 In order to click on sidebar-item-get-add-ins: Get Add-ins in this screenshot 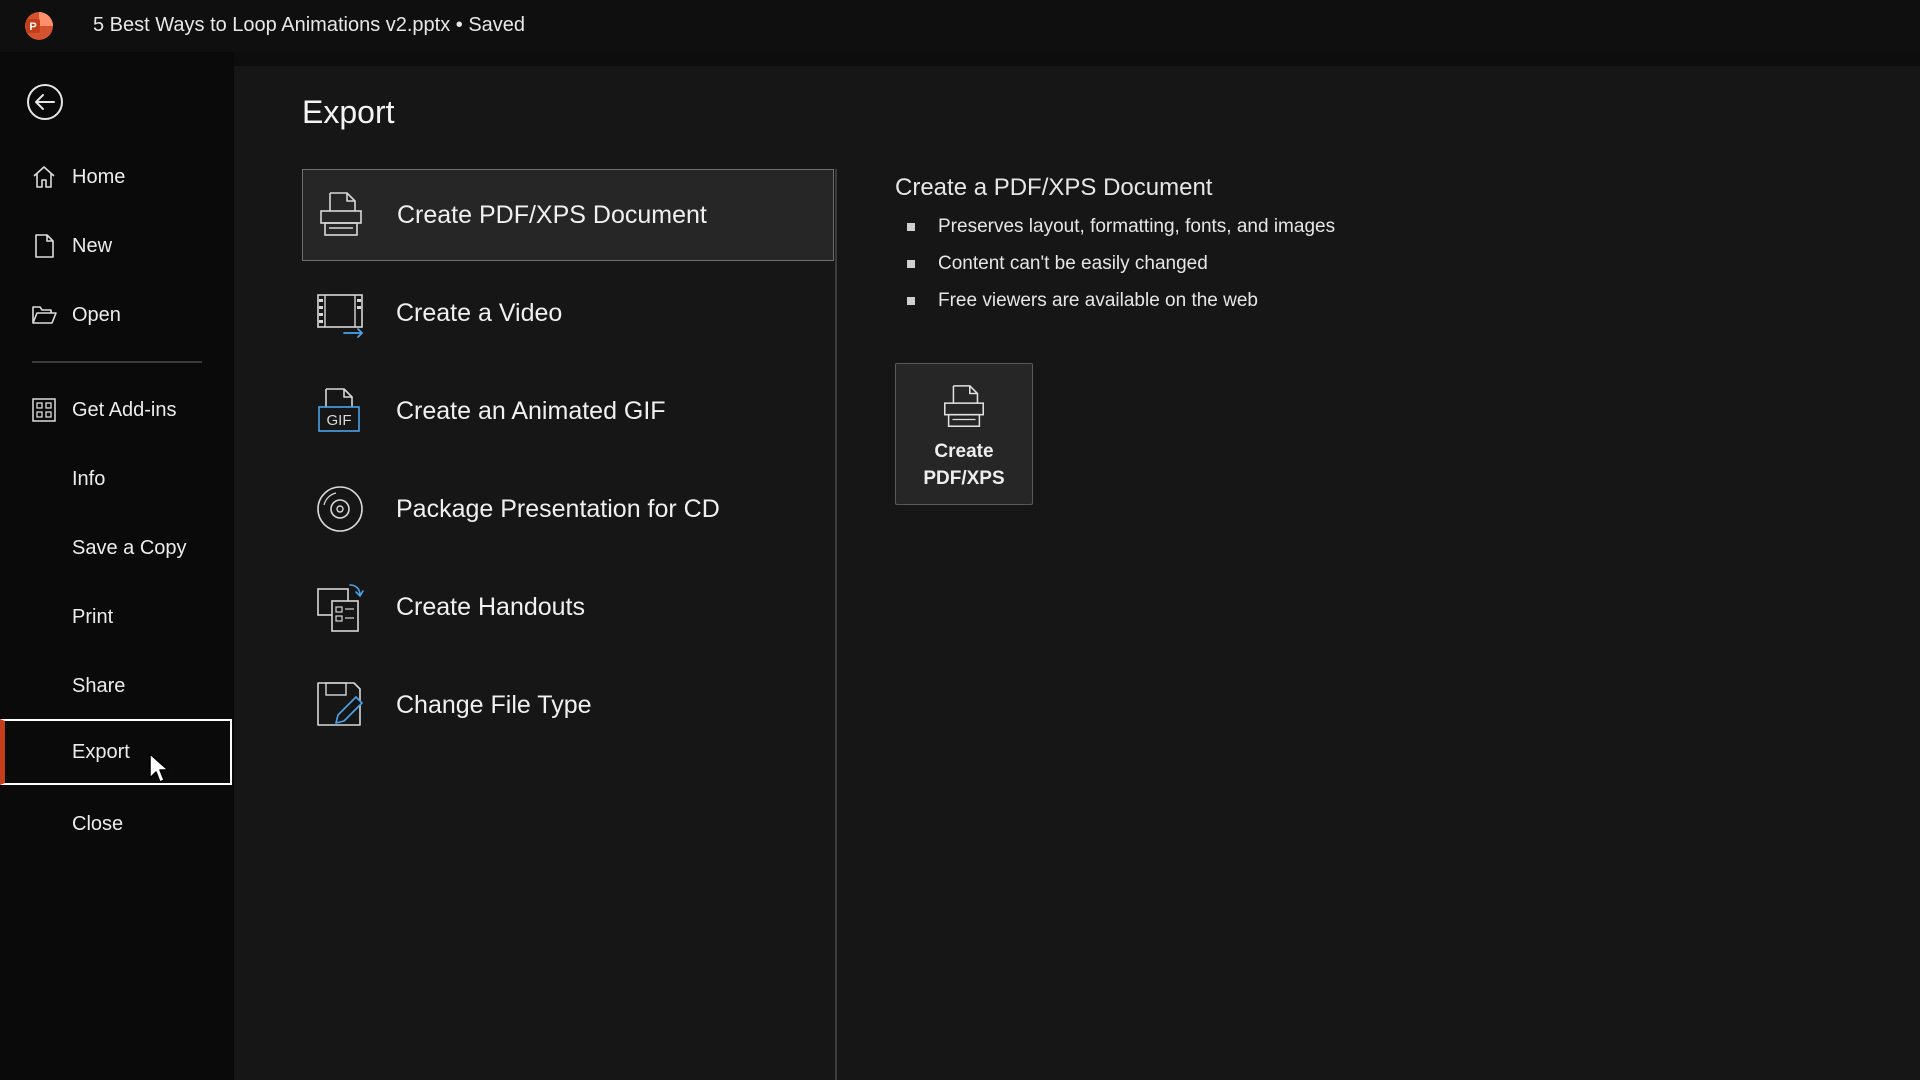, I will do `click(116, 410)`.